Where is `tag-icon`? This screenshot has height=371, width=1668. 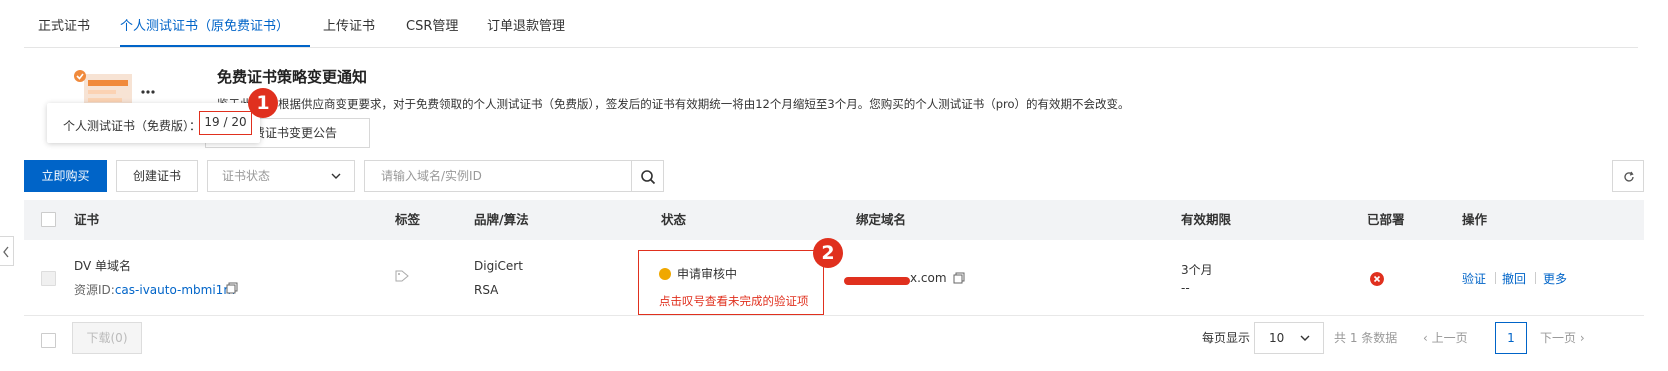 tag-icon is located at coordinates (402, 276).